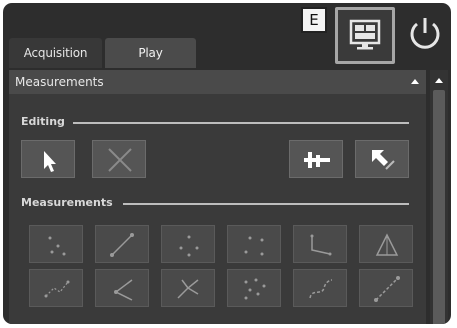 This screenshot has height=328, width=457. I want to click on measure-distance-button, so click(386, 288).